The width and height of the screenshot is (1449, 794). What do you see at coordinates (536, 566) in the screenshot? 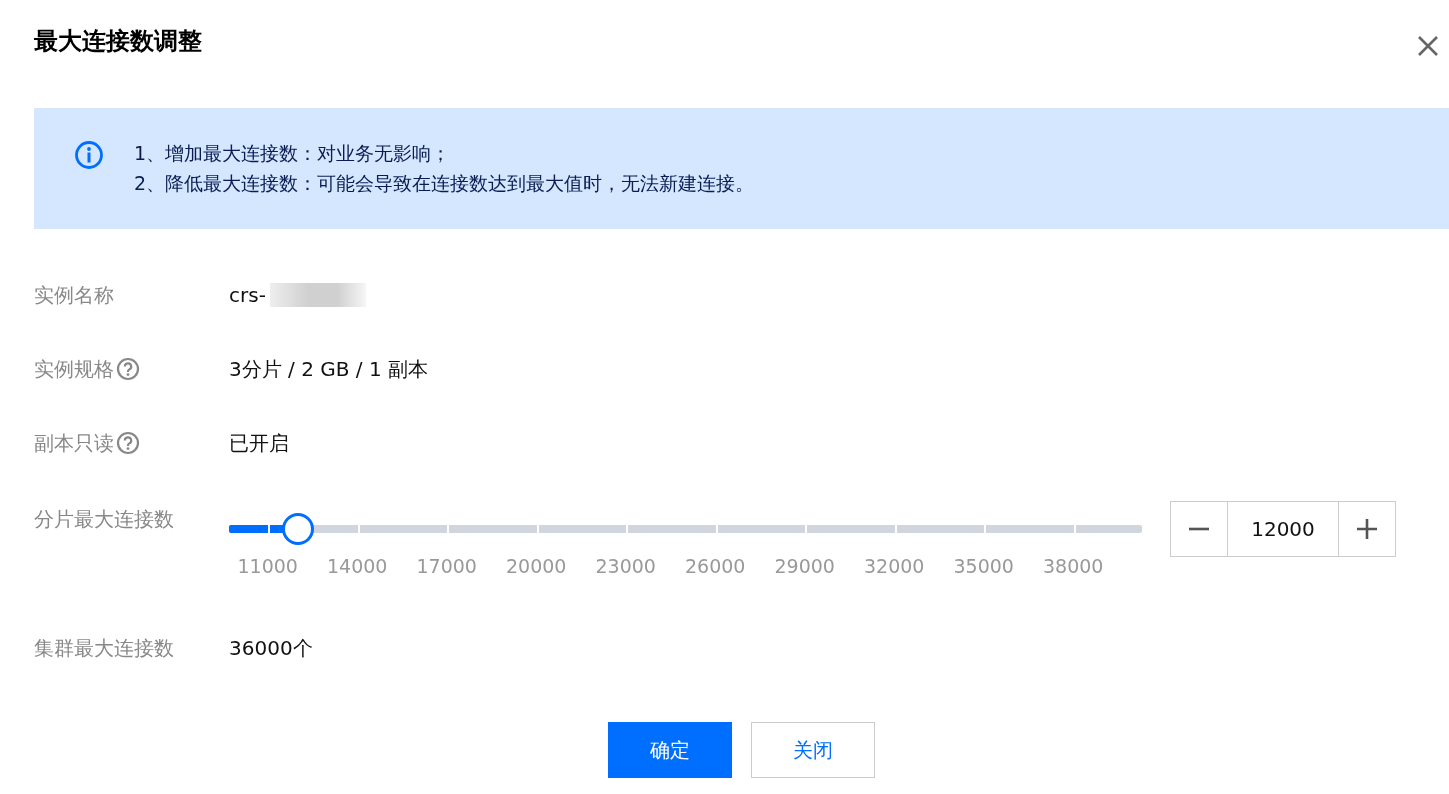
I see `tick-label: 20000` at bounding box center [536, 566].